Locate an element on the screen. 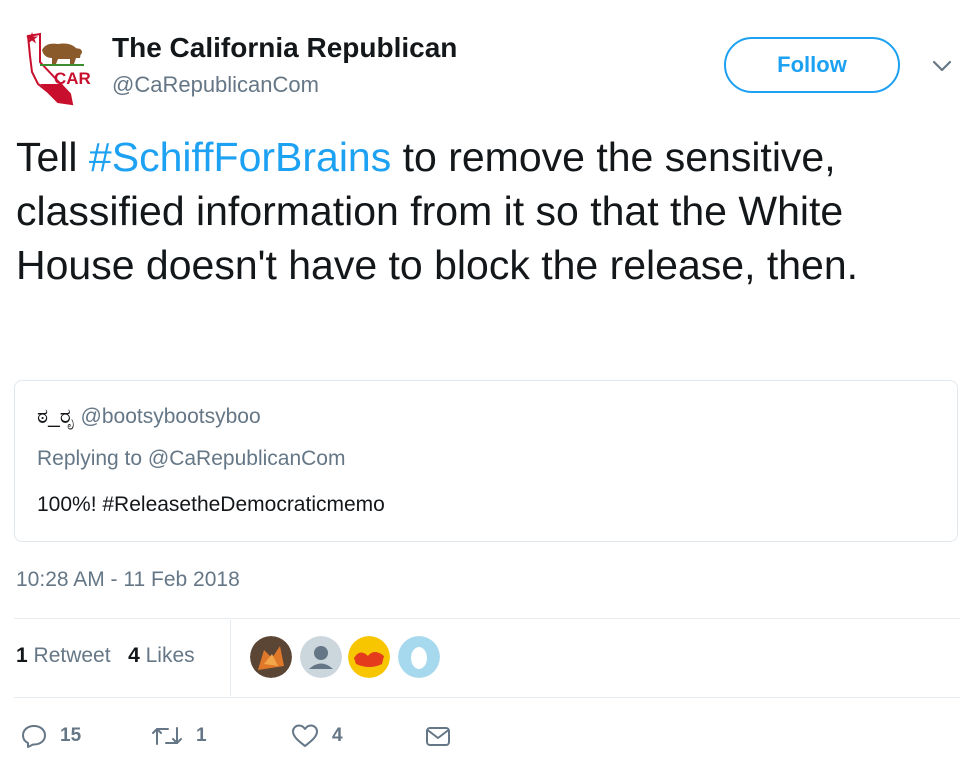 The height and width of the screenshot is (764, 980). author-name: The California Republican is located at coordinates (284, 48).